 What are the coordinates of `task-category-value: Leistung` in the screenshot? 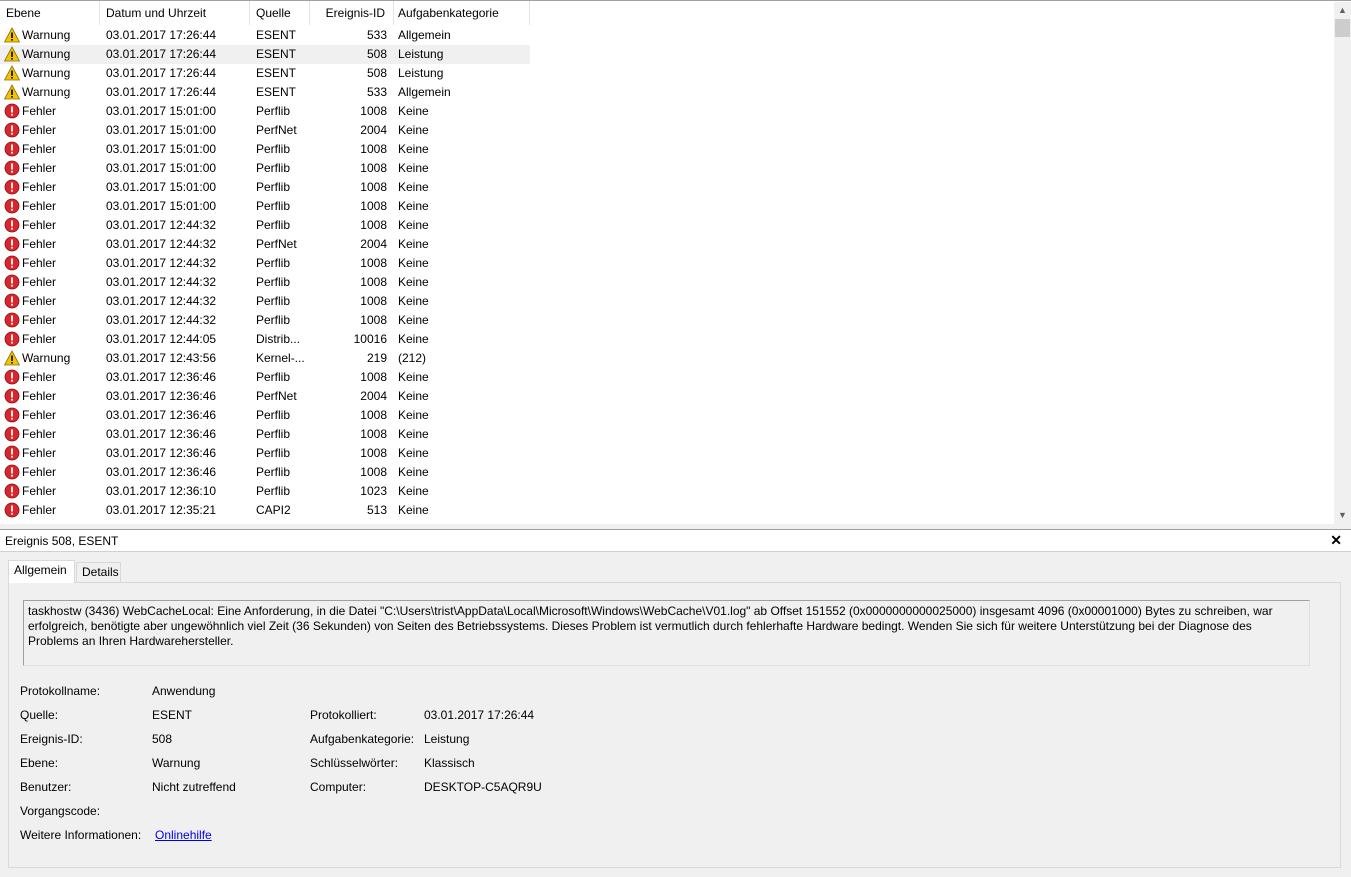 It's located at (447, 739).